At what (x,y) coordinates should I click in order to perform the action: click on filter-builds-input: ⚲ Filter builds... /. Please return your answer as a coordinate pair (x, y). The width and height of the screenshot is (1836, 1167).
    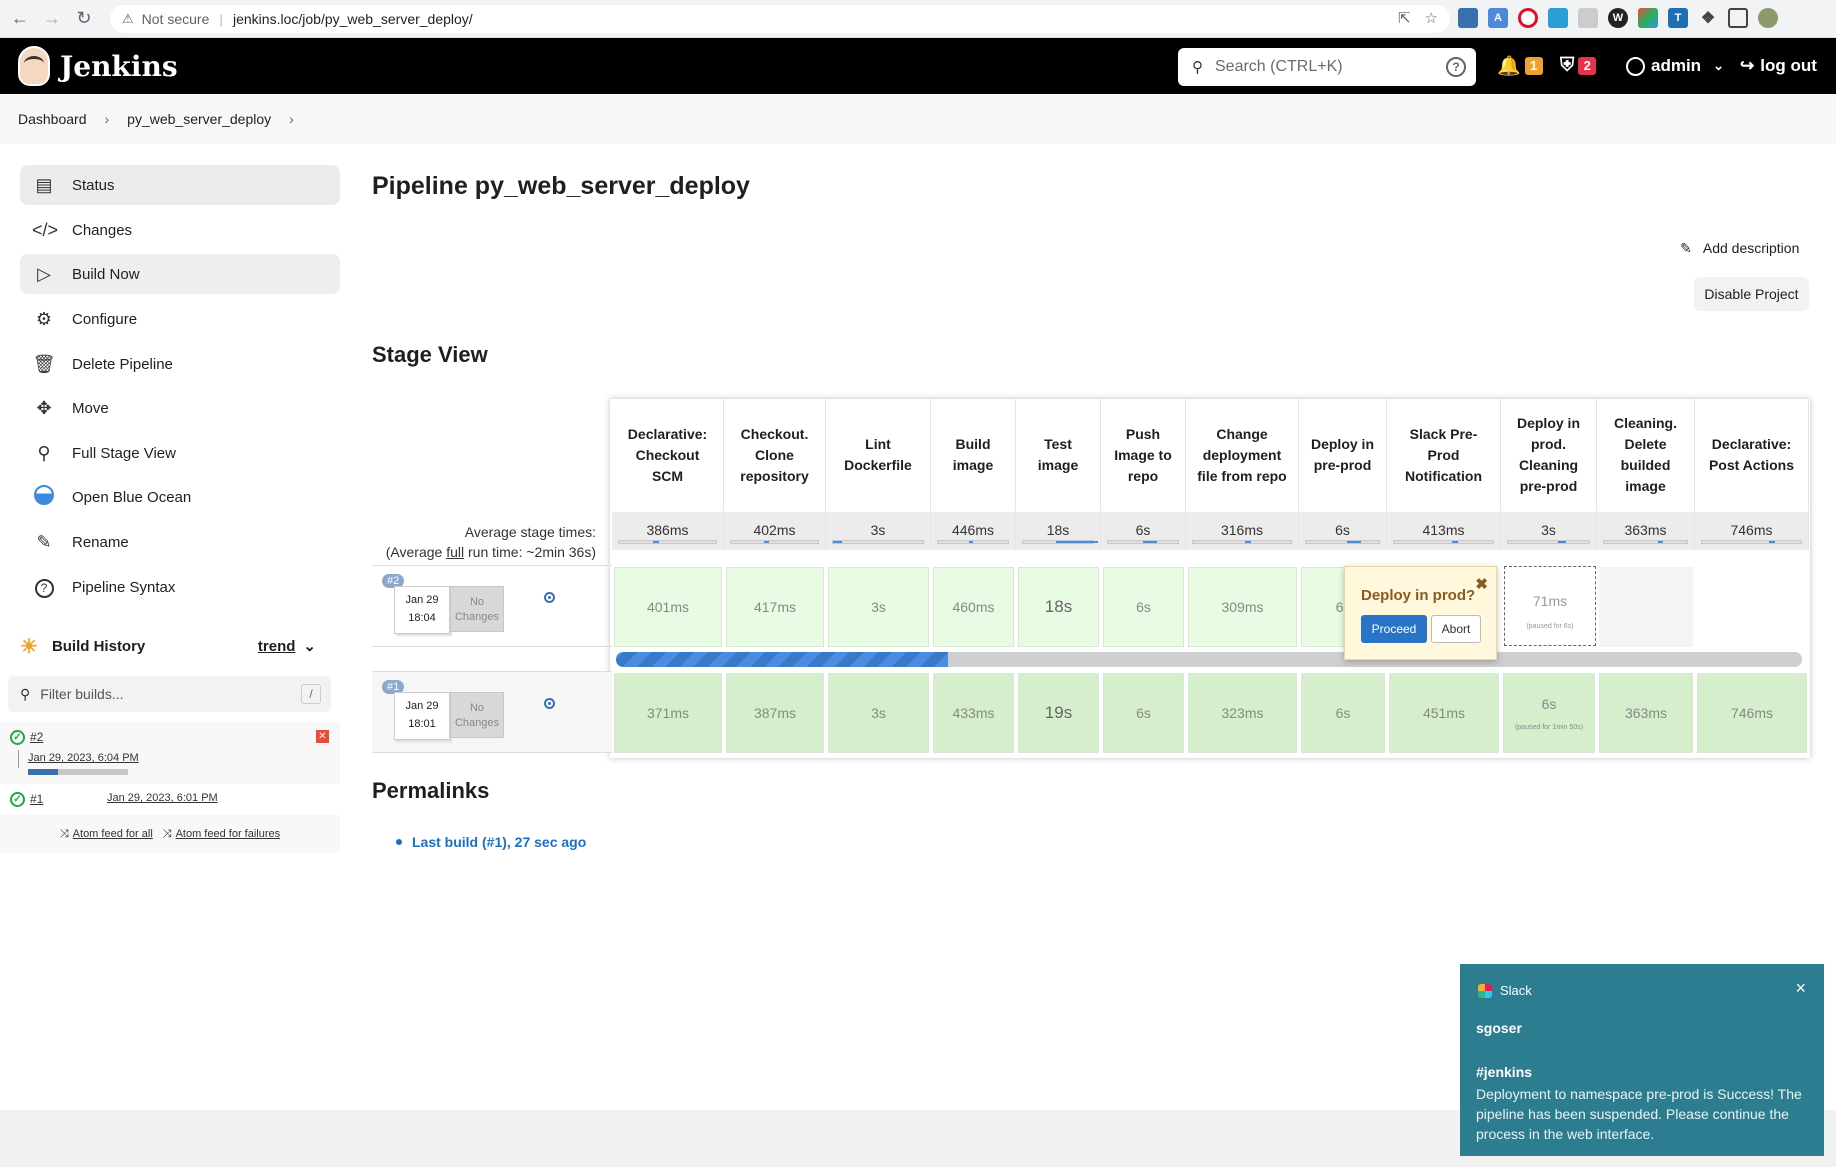
    Looking at the image, I should click on (169, 694).